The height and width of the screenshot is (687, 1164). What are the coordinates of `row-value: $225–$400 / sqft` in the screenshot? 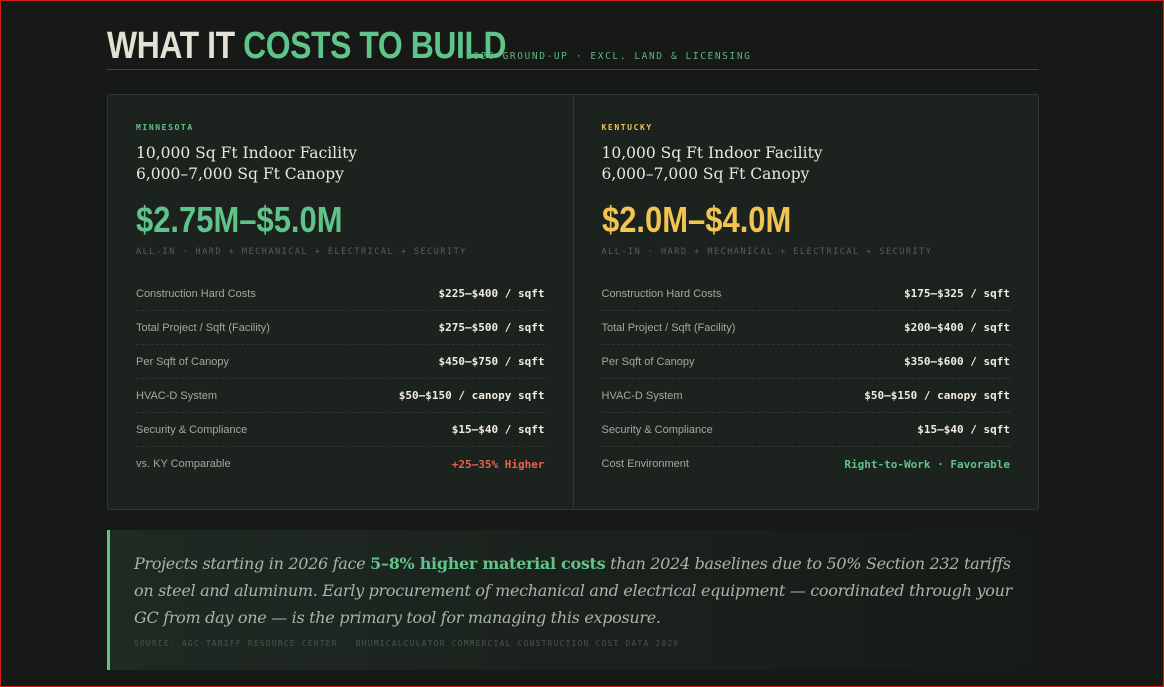 It's located at (491, 293).